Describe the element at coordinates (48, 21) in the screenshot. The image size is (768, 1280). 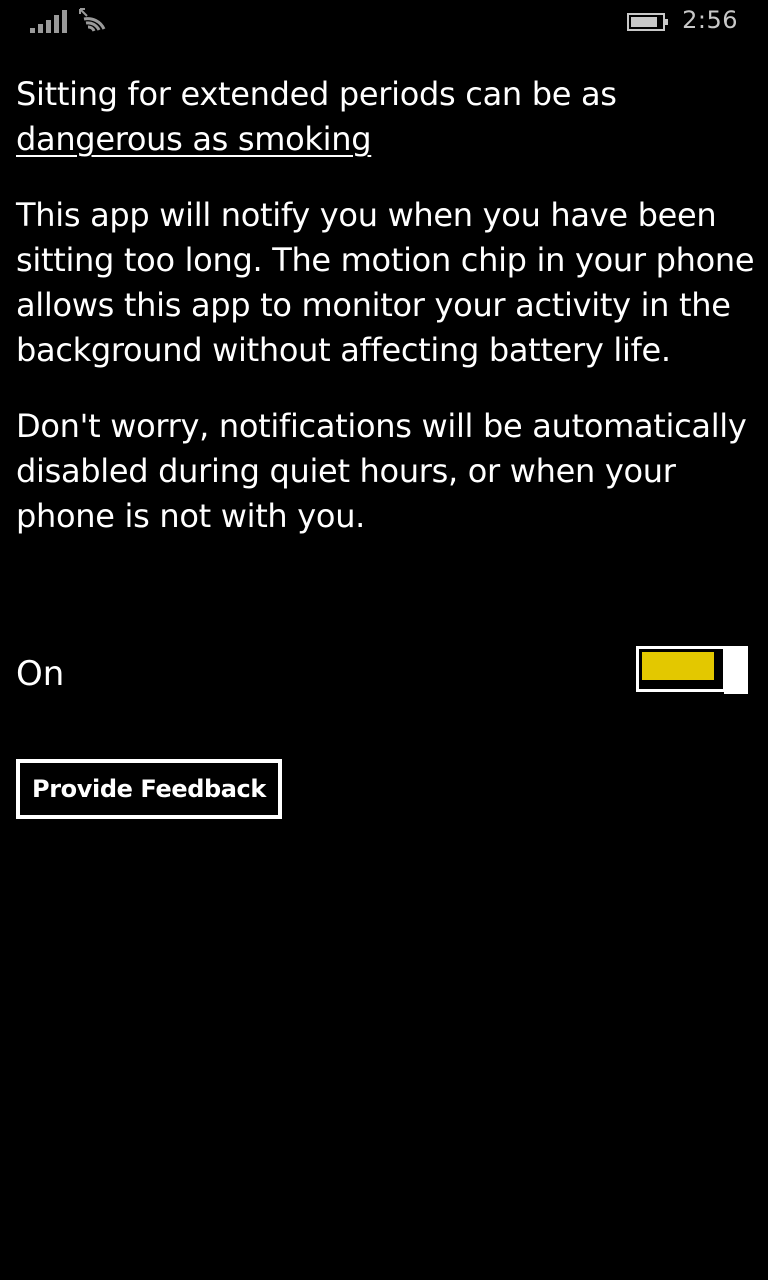
I see `signal-bars-icon` at that location.